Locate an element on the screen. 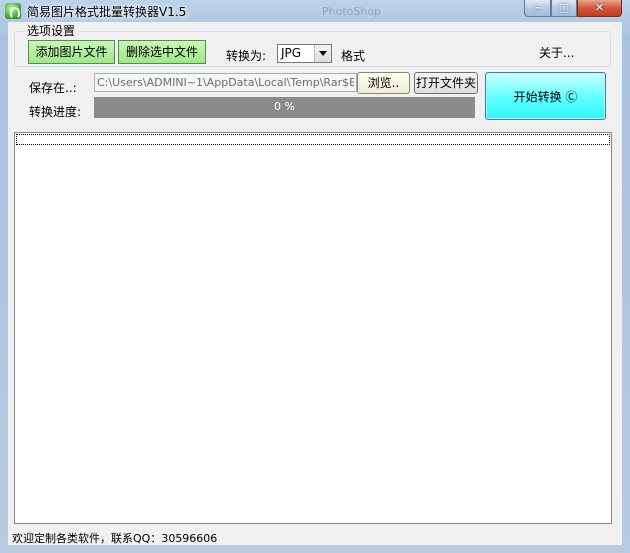 Image resolution: width=630 pixels, height=553 pixels. open-folder-button: 打开文件夹 is located at coordinates (446, 83).